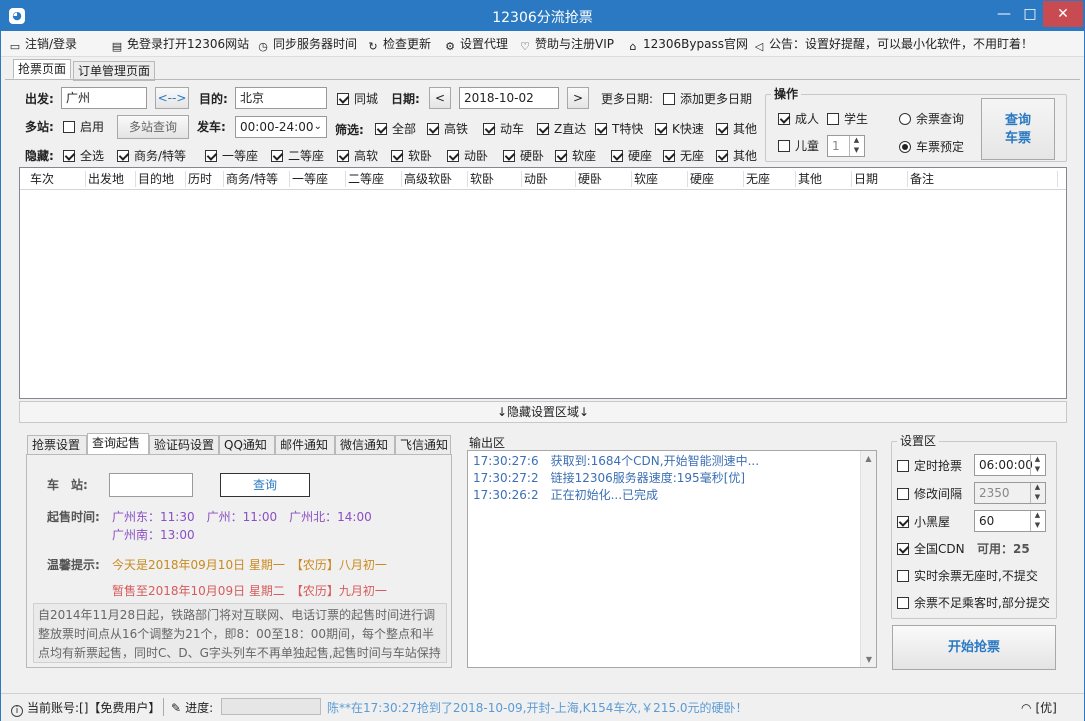 This screenshot has width=1085, height=721. I want to click on blackroom-stepper: ▲ ▼, so click(1037, 521).